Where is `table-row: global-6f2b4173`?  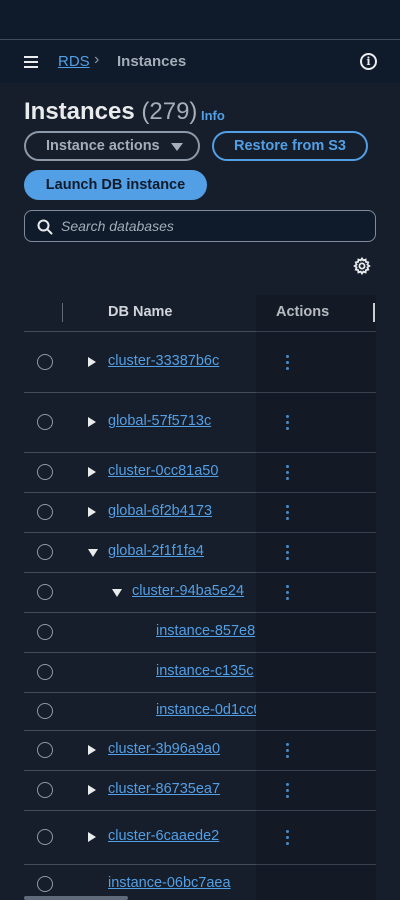
table-row: global-6f2b4173 is located at coordinates (200, 513).